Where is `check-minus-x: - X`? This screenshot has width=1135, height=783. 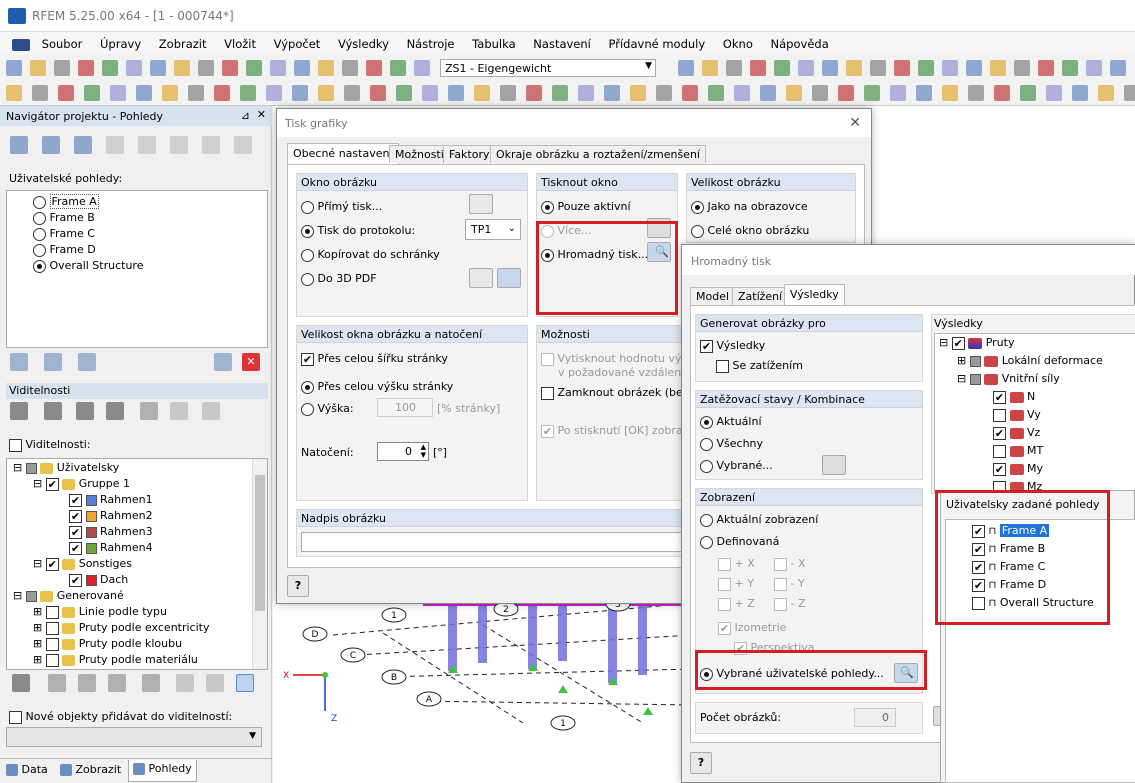
check-minus-x: - X is located at coordinates (790, 564).